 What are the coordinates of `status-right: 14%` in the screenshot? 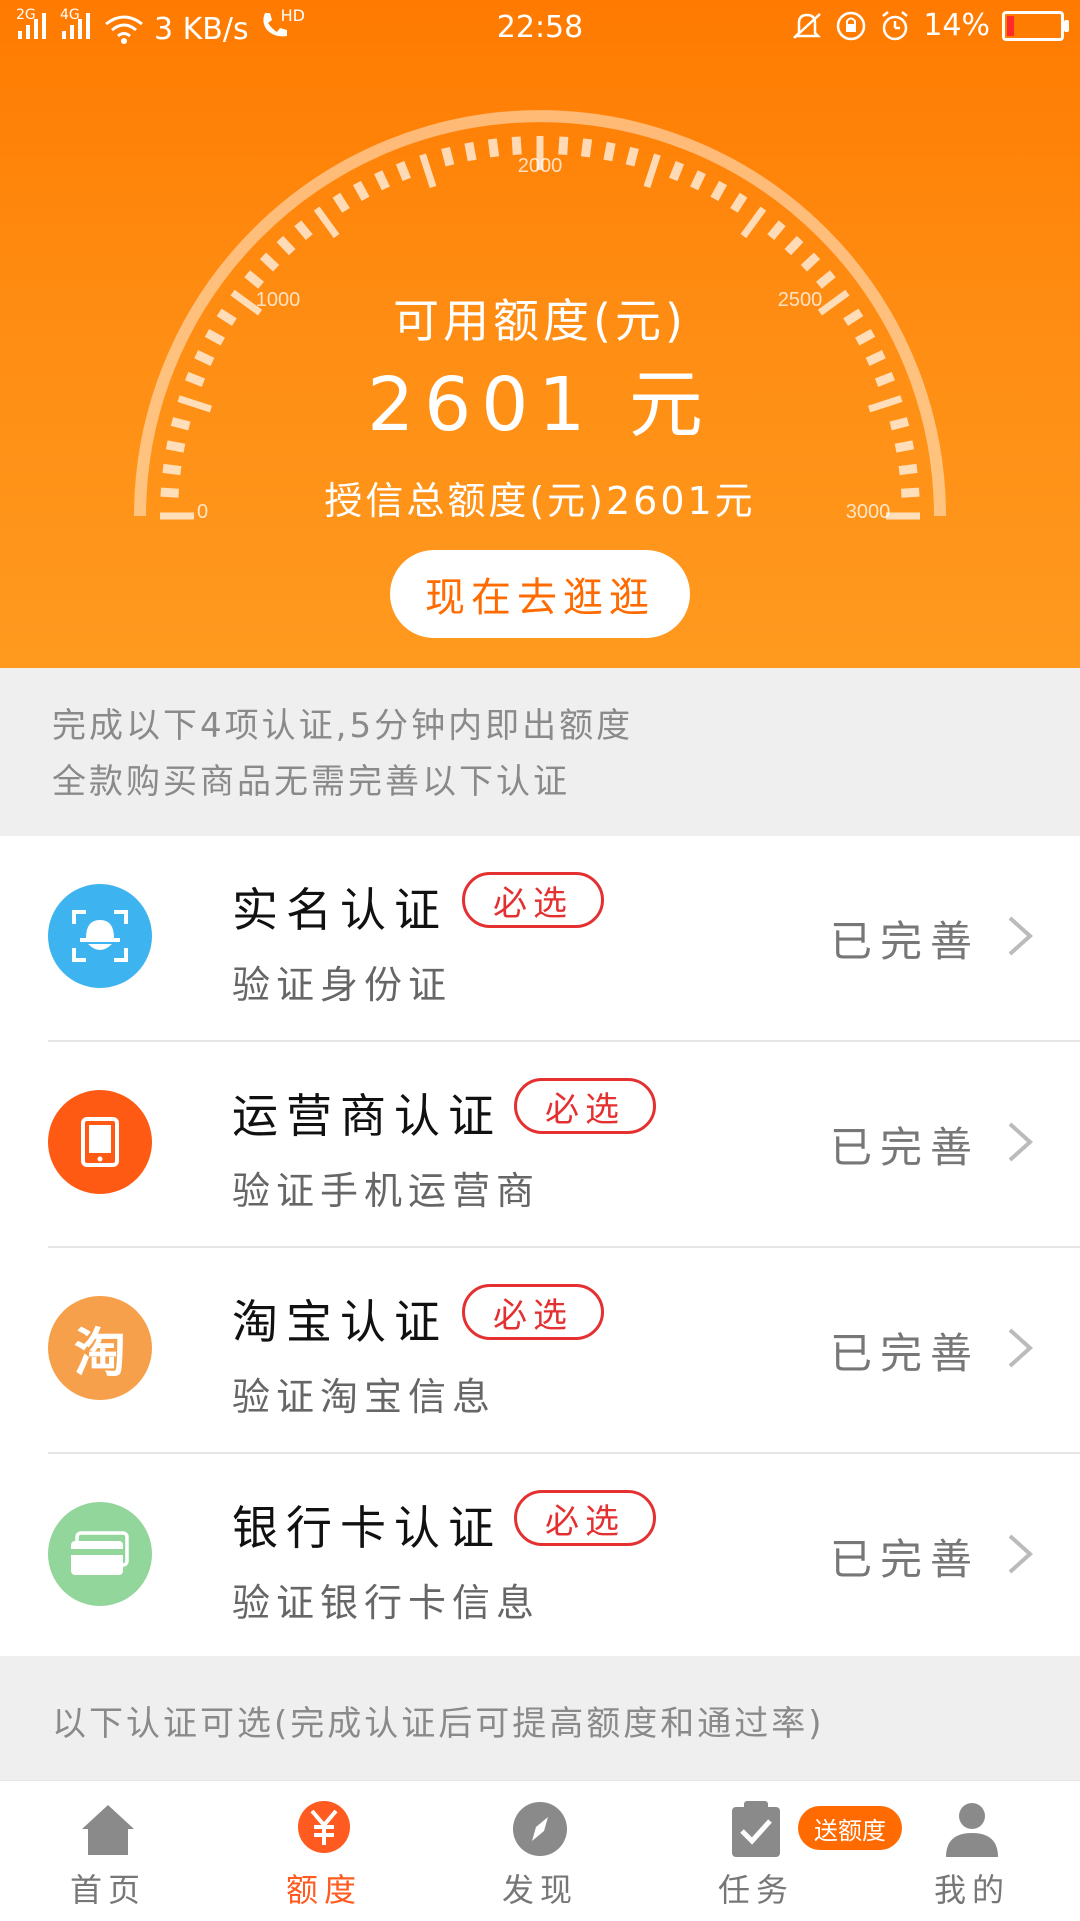 It's located at (930, 25).